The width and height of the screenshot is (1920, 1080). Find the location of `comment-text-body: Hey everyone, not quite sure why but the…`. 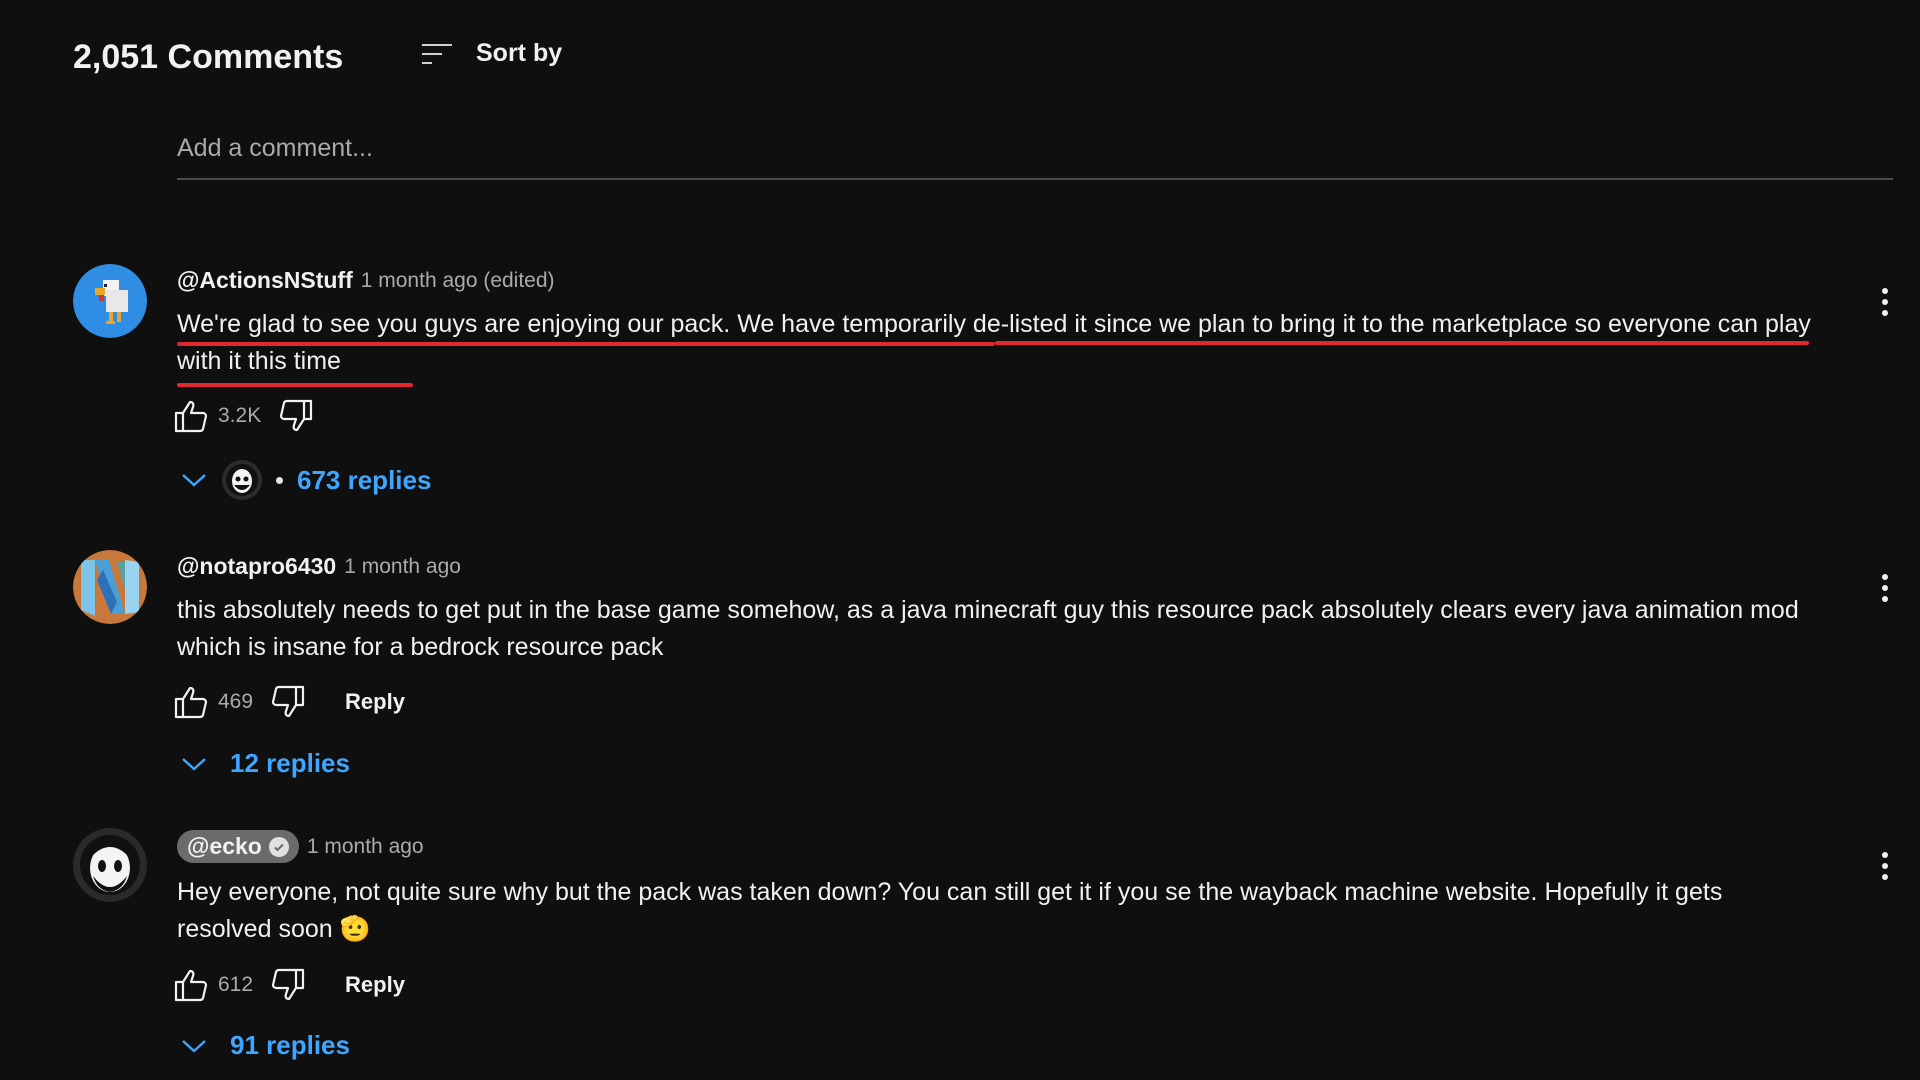

comment-text-body: Hey everyone, not quite sure why but the… is located at coordinates (950, 910).